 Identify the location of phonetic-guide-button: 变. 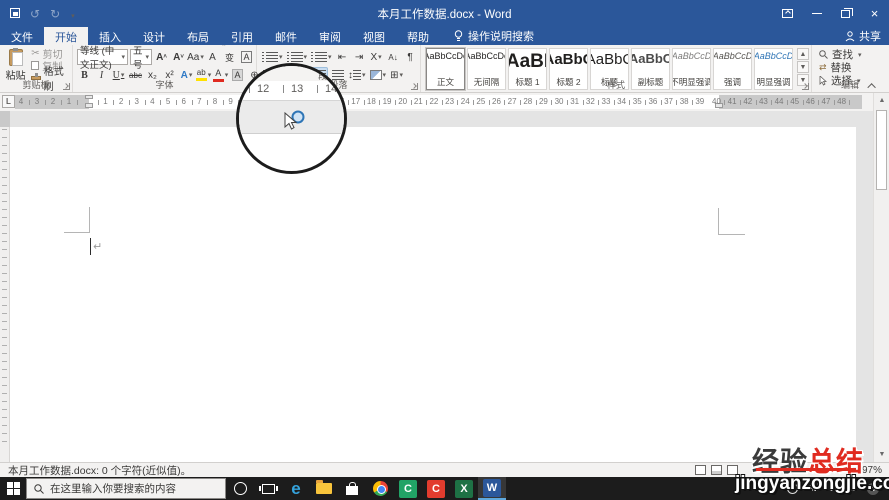
(229, 54).